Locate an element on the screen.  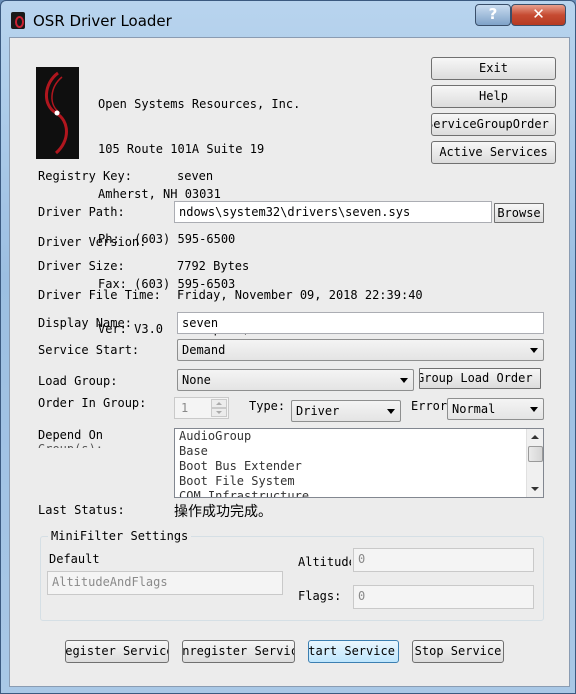
driver-size-label: Driver Size: is located at coordinates (81, 266).